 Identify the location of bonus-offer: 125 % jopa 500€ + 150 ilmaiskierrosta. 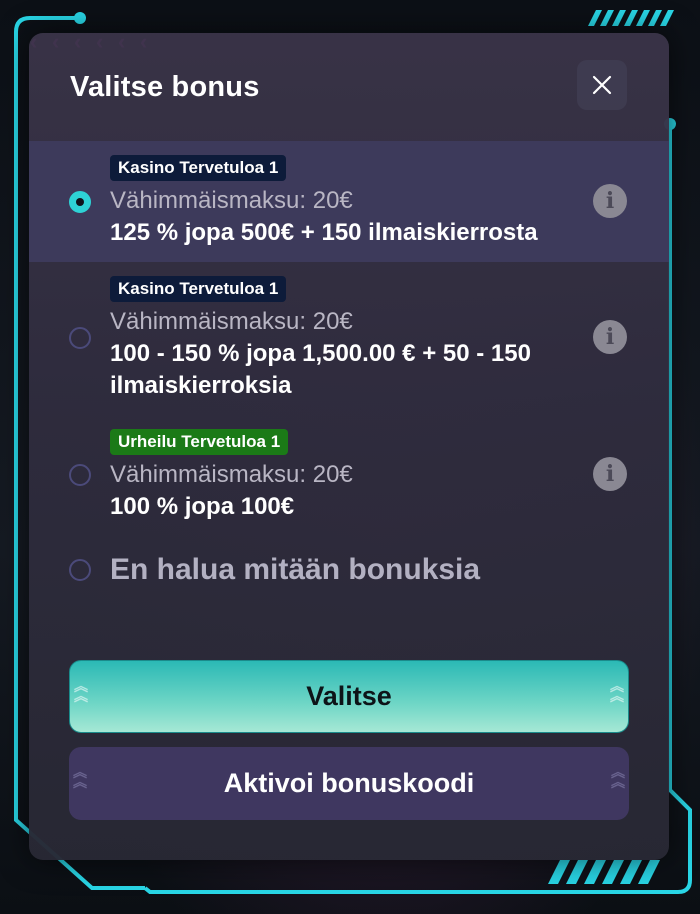
(324, 232).